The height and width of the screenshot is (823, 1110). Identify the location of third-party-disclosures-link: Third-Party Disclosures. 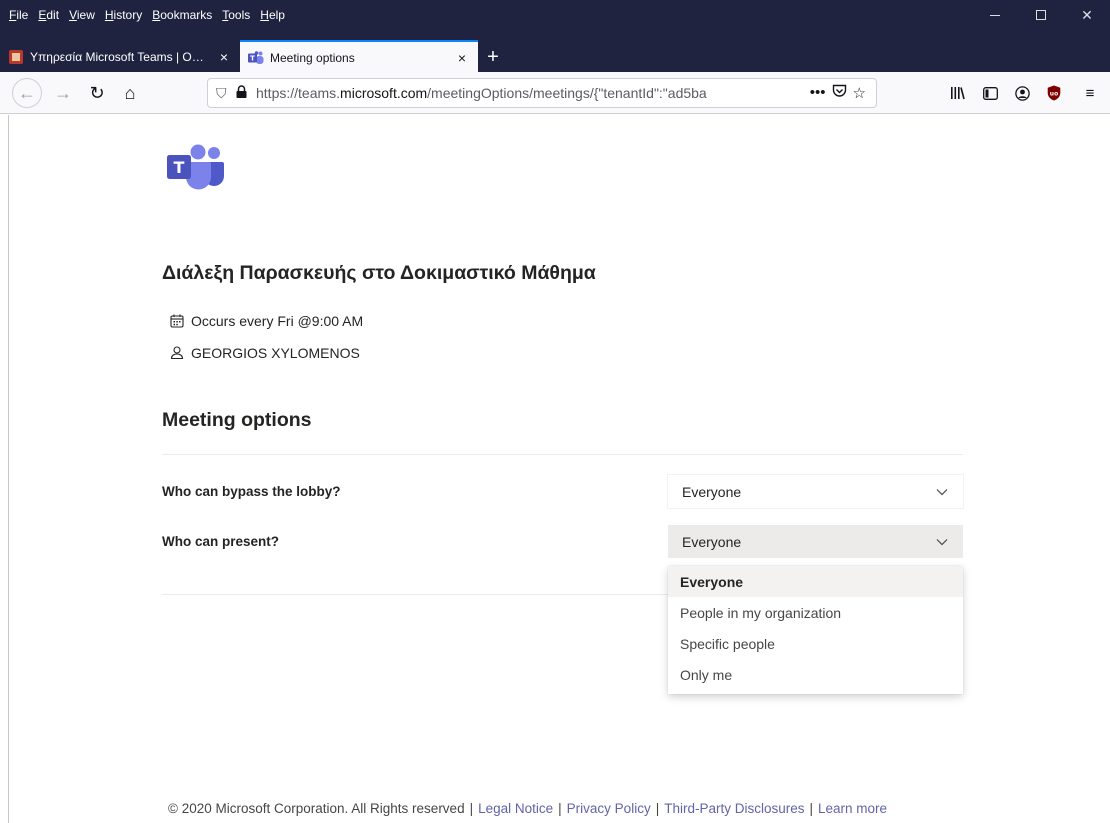
(734, 808).